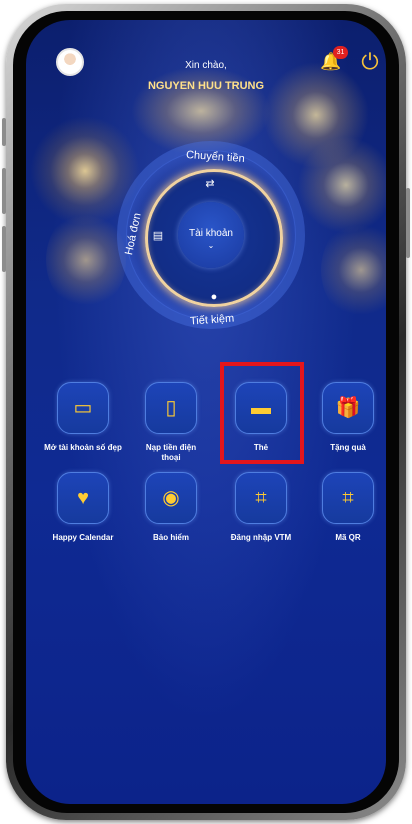 The width and height of the screenshot is (412, 824). Describe the element at coordinates (214, 297) in the screenshot. I see `piggy-bank-icon: ●` at that location.